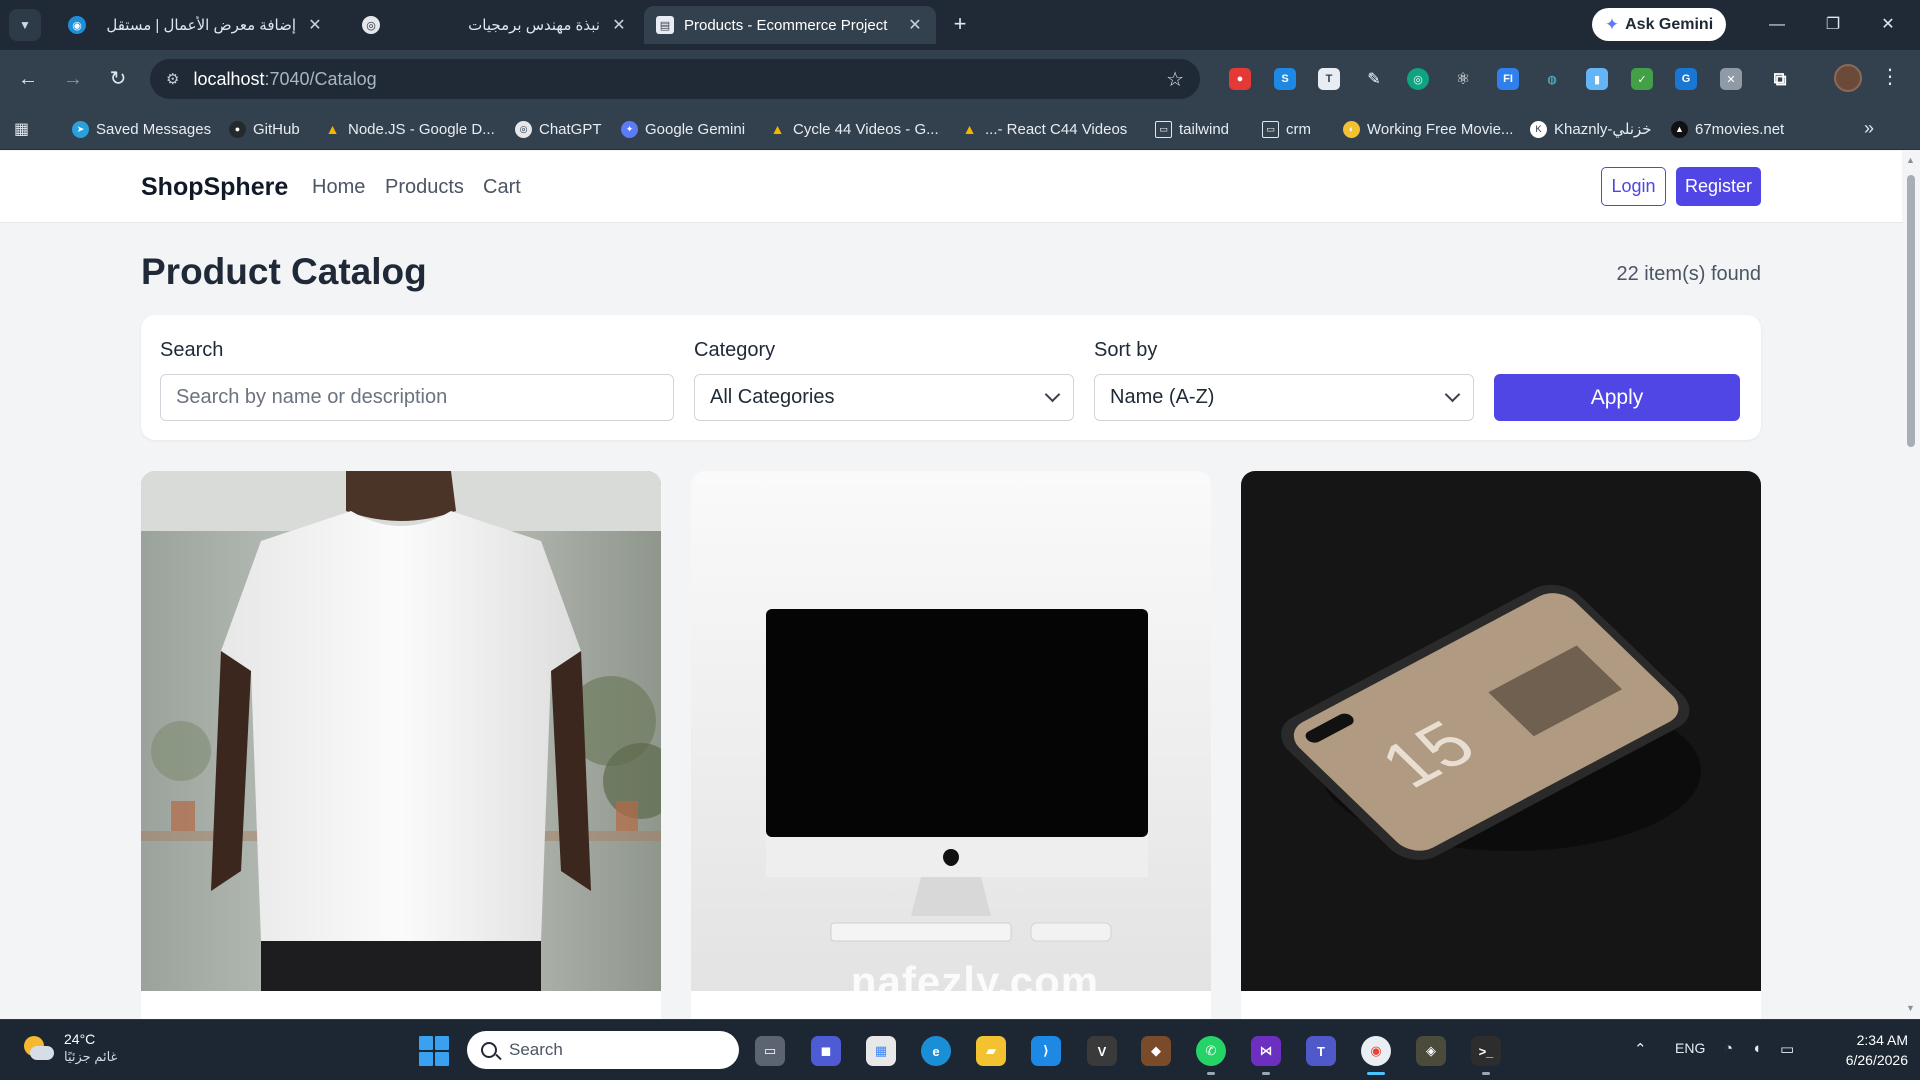  What do you see at coordinates (1833, 25) in the screenshot?
I see `restore-icon: ❐` at bounding box center [1833, 25].